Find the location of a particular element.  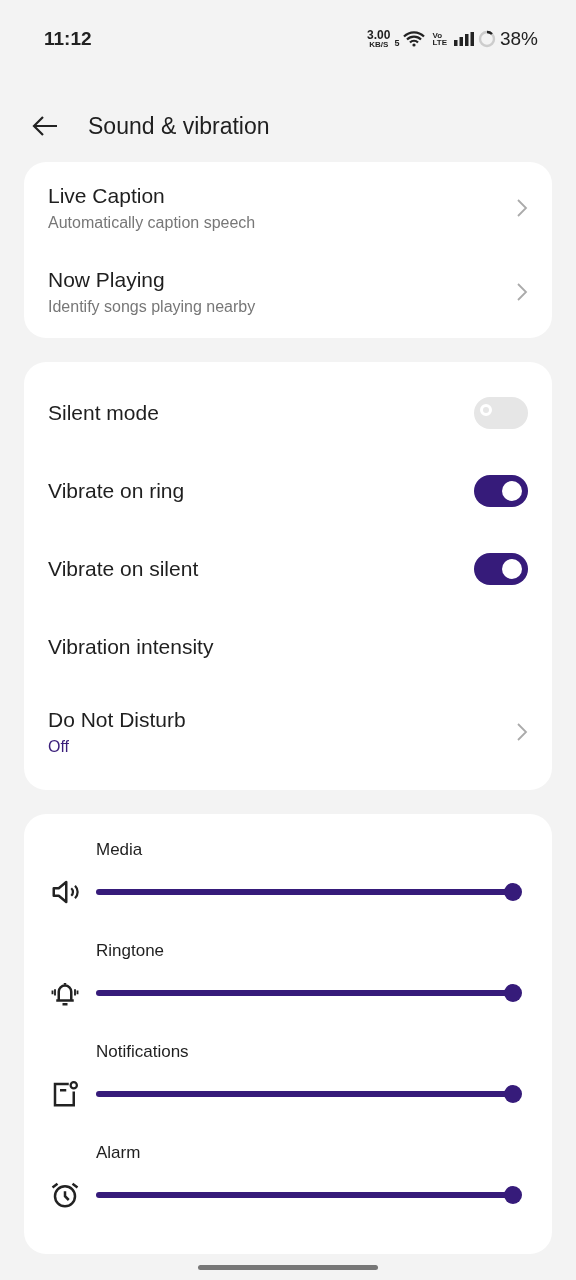

clock-time: 11:12 is located at coordinates (68, 39).